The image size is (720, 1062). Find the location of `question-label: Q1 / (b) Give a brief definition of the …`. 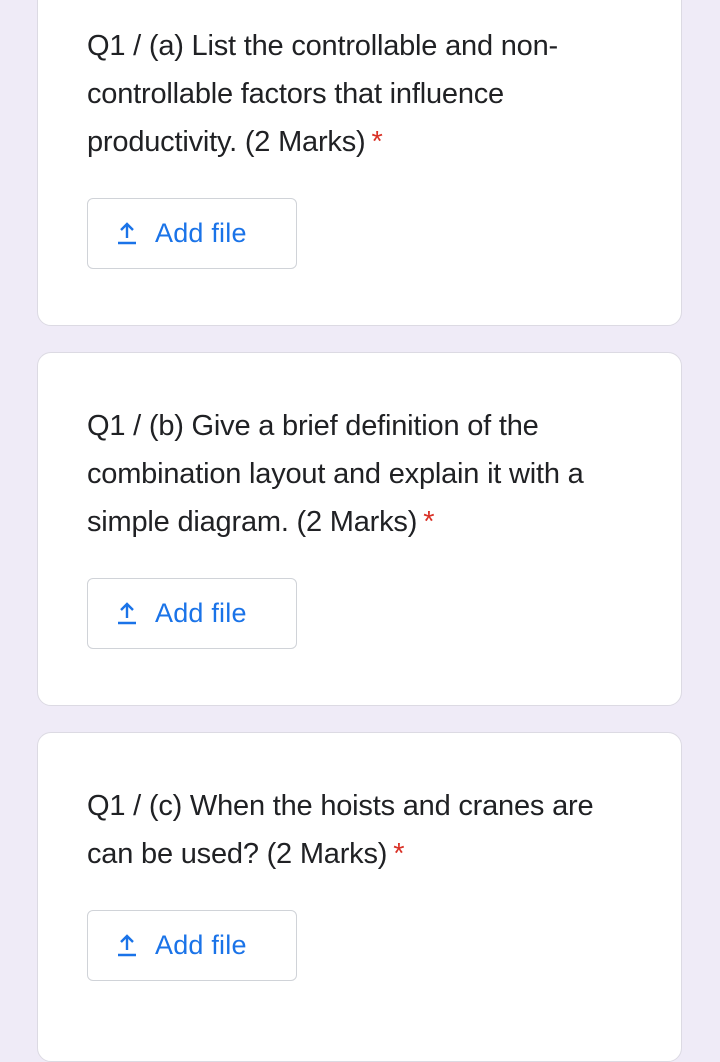

question-label: Q1 / (b) Give a brief definition of the … is located at coordinates (335, 474).